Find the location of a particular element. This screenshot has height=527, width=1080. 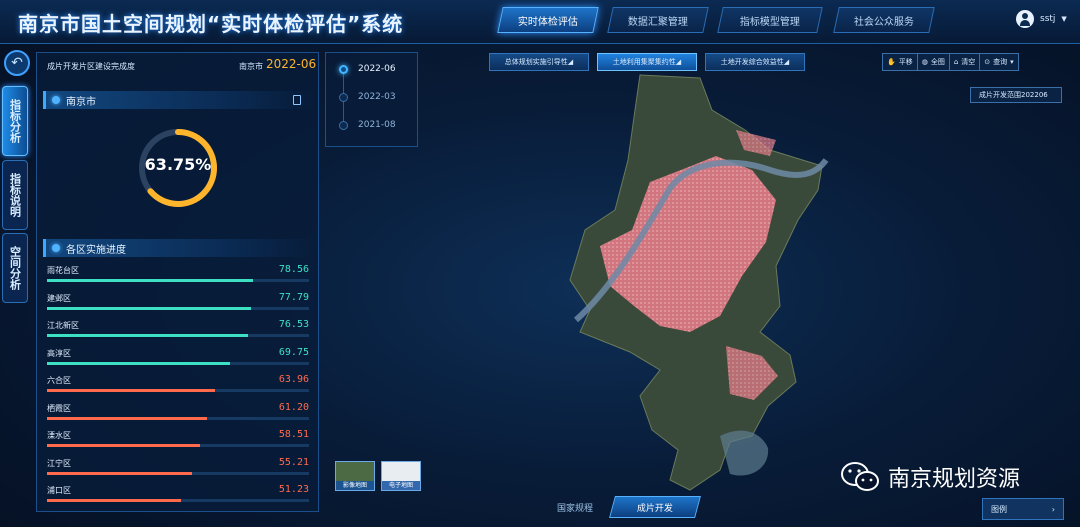

tab-block-development: 成片开发 is located at coordinates (655, 507).